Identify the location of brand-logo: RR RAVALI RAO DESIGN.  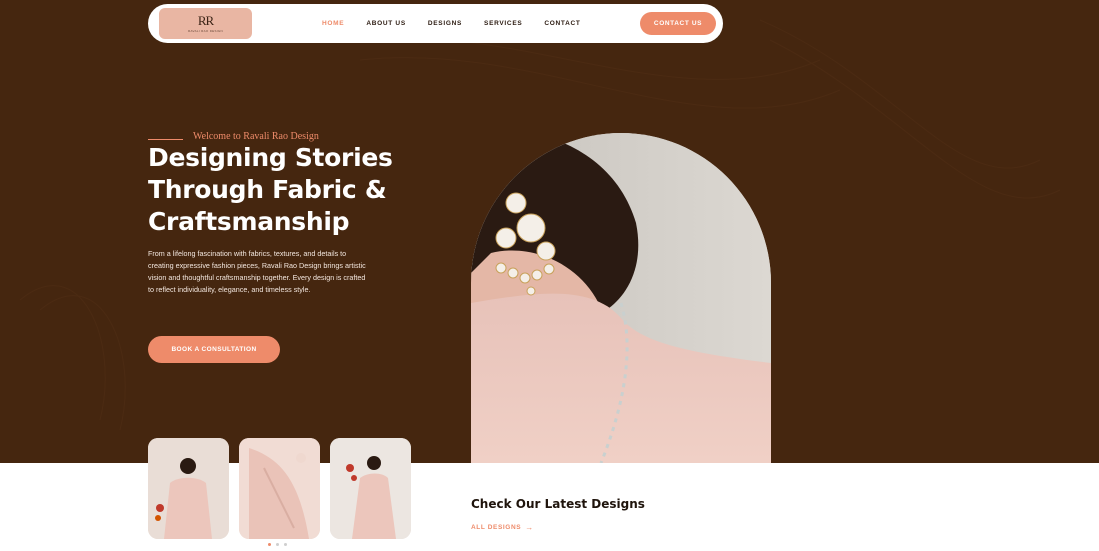
(205, 23).